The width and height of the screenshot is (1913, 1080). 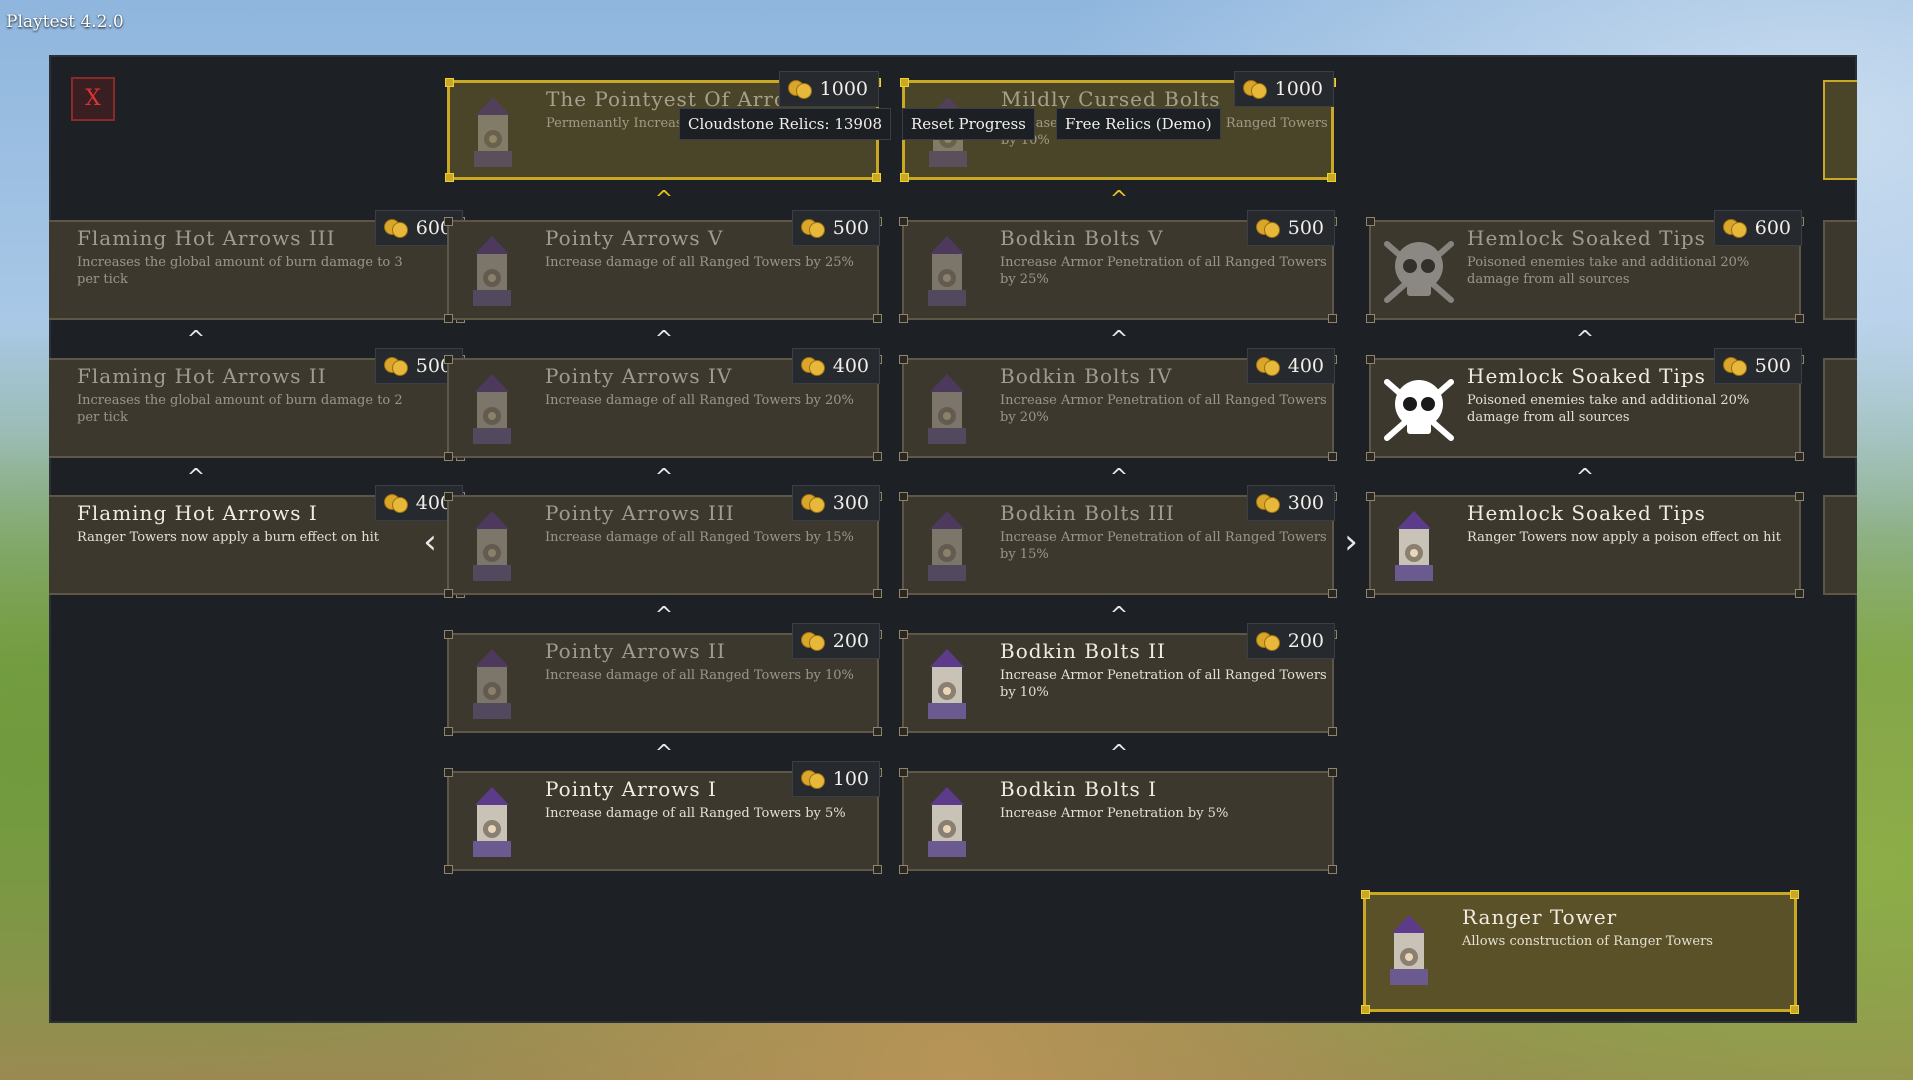 What do you see at coordinates (1351, 542) in the screenshot?
I see `scroll-right-button: ›` at bounding box center [1351, 542].